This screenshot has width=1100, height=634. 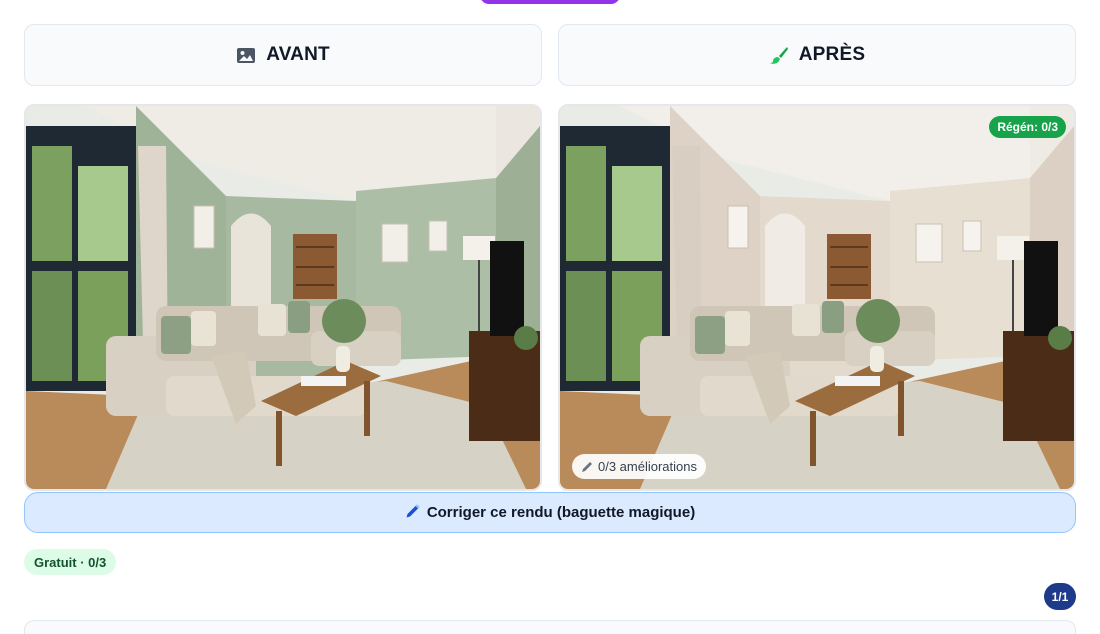 What do you see at coordinates (246, 55) in the screenshot?
I see `image-icon` at bounding box center [246, 55].